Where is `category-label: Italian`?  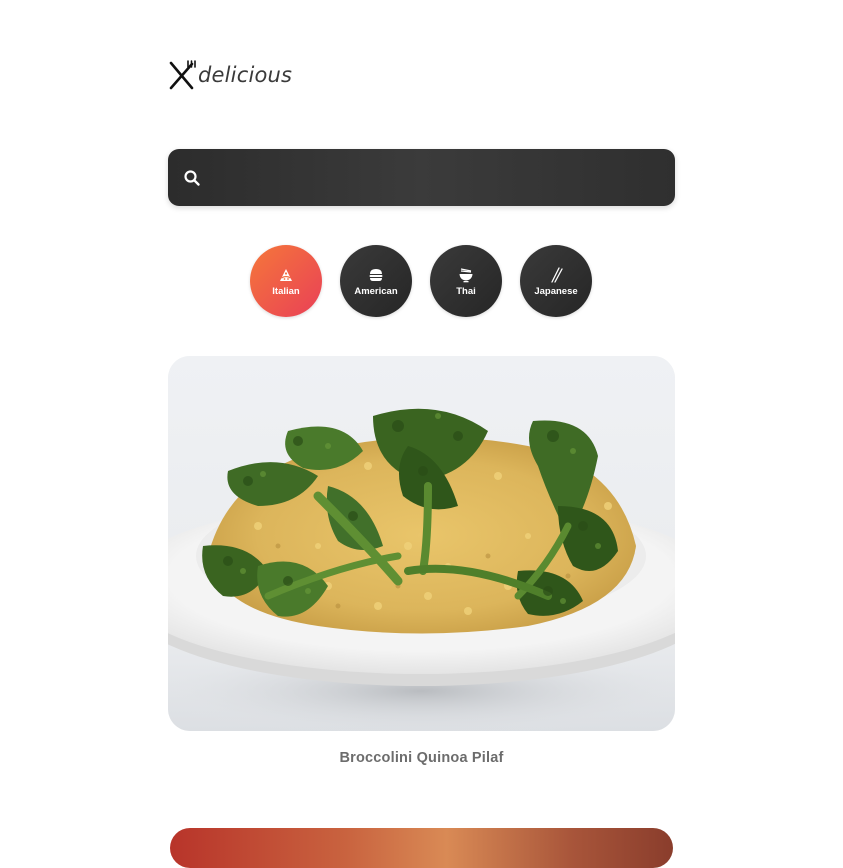 category-label: Italian is located at coordinates (286, 291).